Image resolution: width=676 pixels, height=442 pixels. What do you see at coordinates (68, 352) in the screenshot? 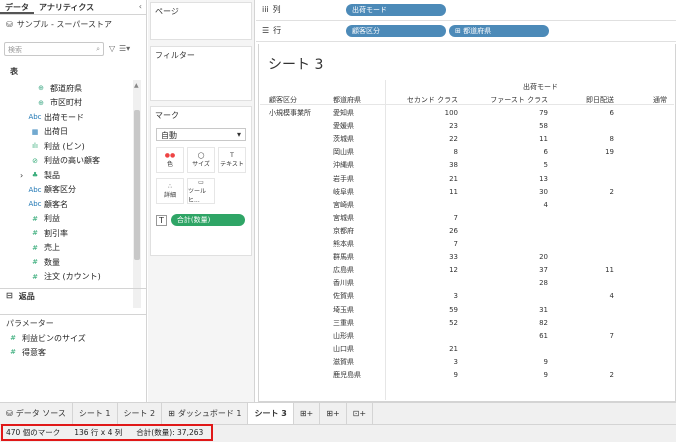
I see `param-item: # 得意客` at bounding box center [68, 352].